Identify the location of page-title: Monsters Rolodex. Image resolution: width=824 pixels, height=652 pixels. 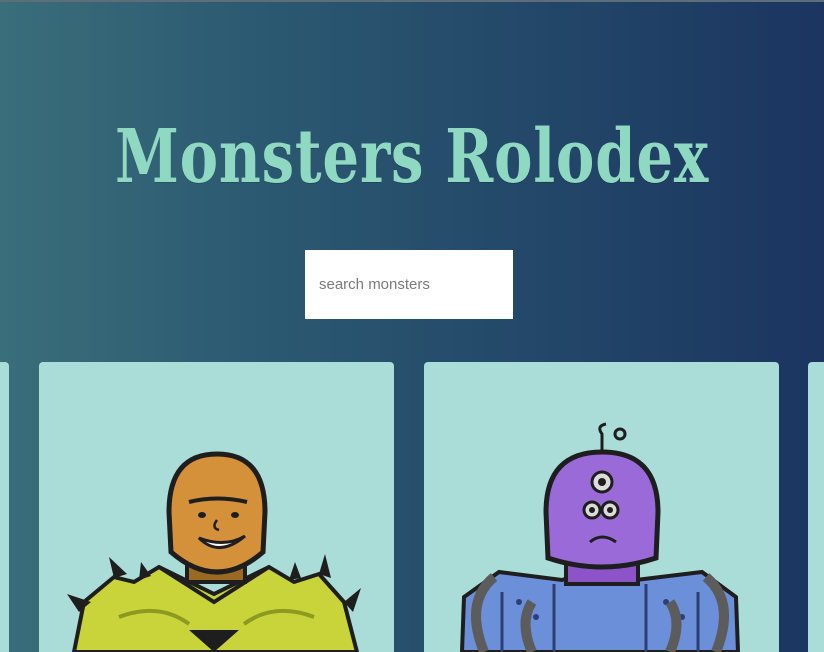
(412, 156).